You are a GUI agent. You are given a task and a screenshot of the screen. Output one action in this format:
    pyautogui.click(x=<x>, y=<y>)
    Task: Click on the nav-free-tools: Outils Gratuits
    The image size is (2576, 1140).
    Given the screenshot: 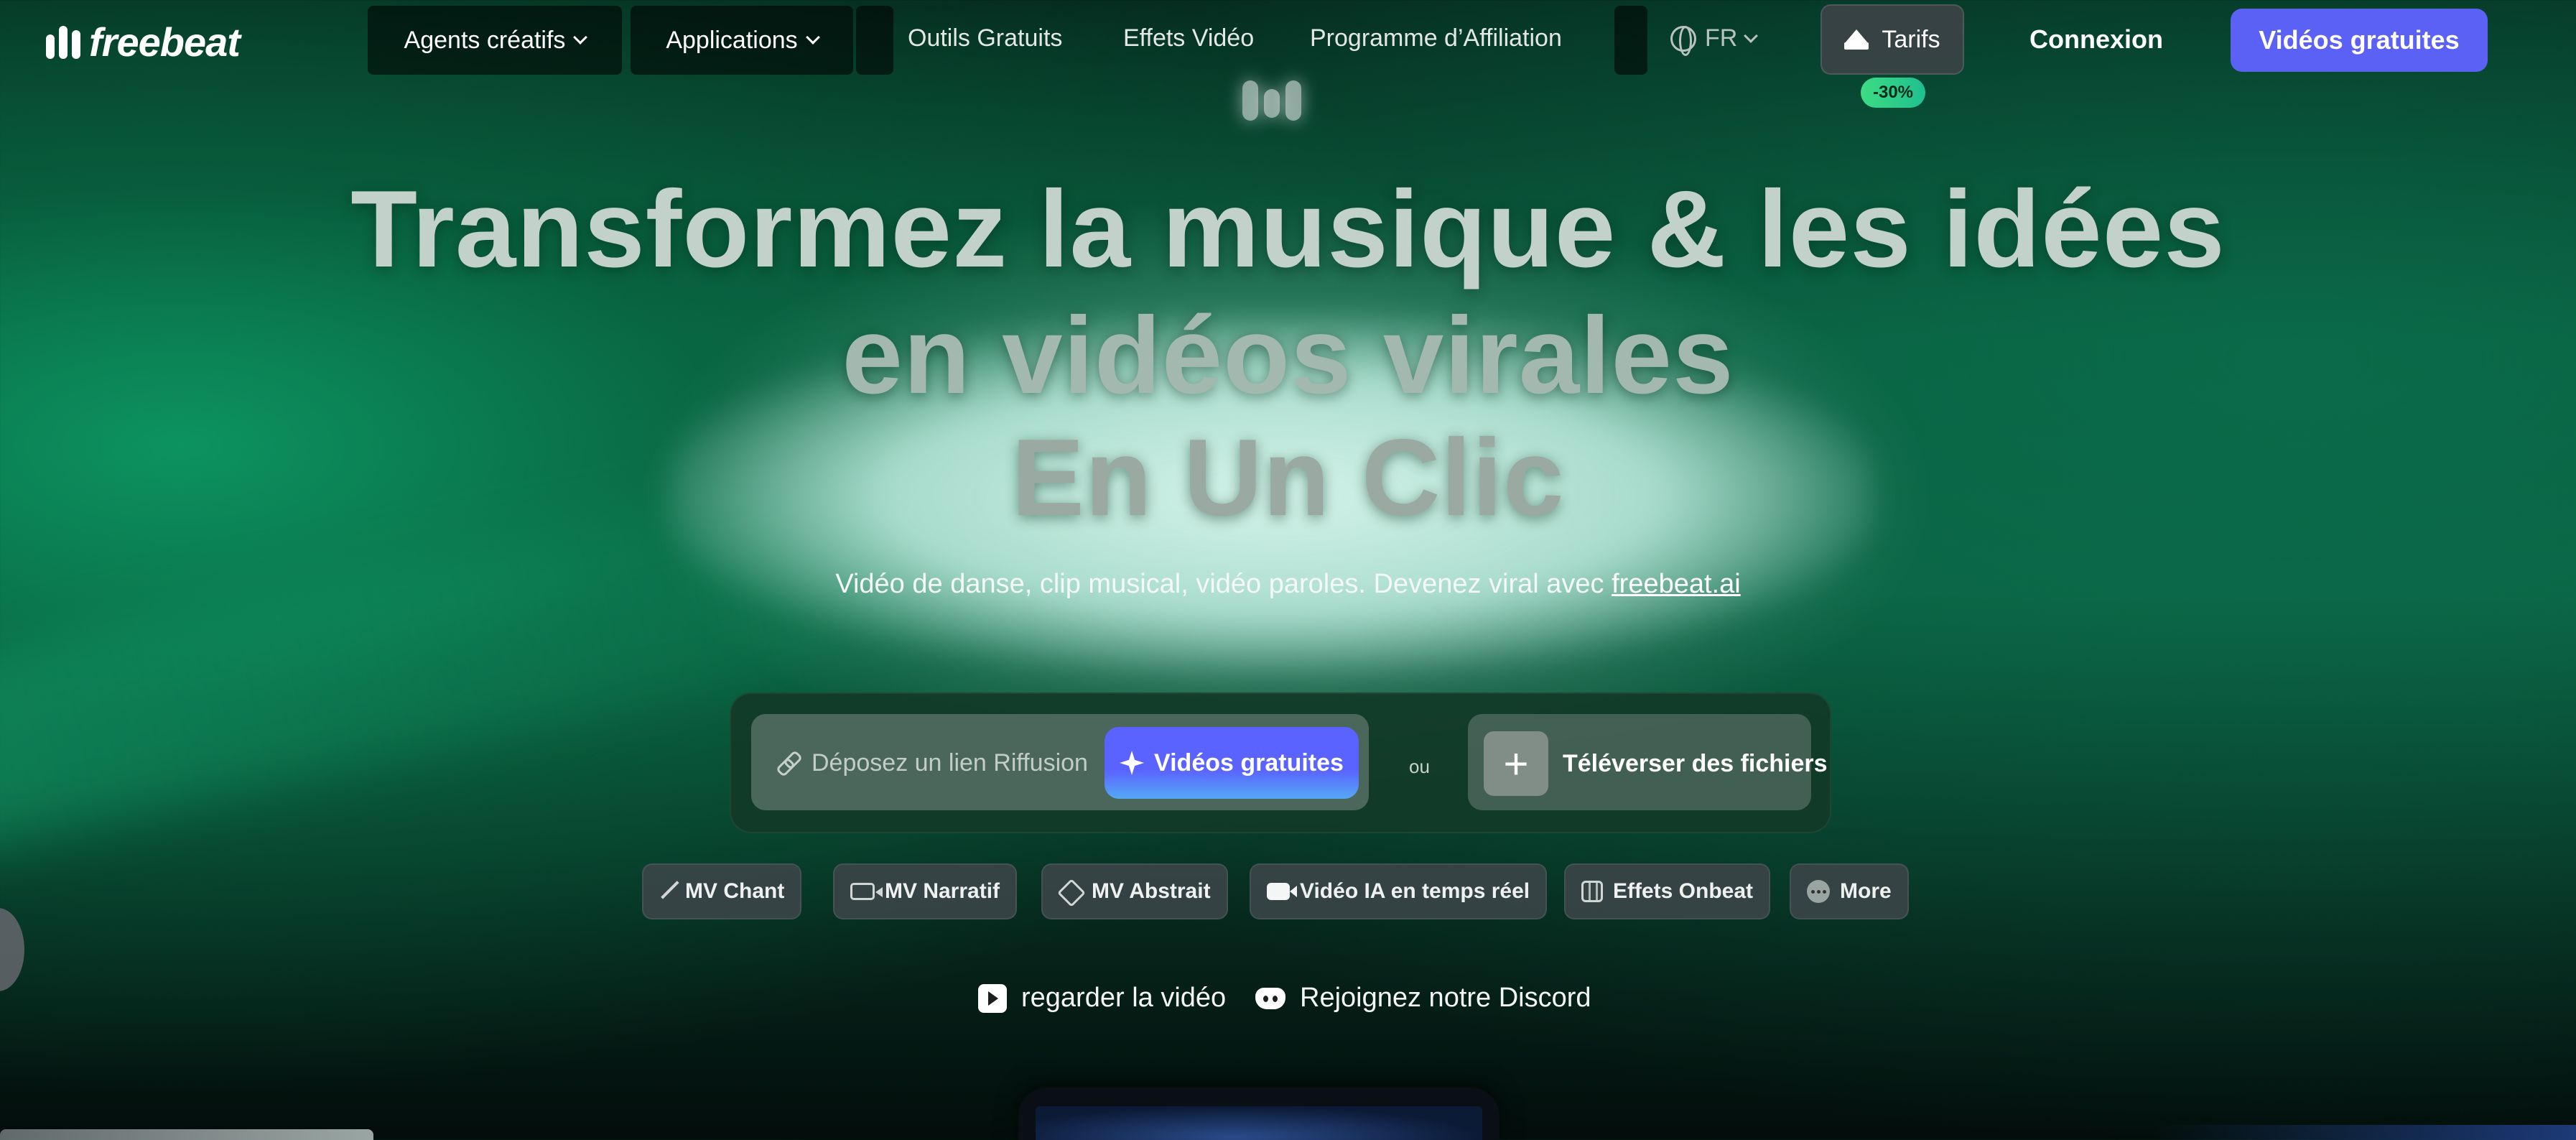 What is the action you would take?
    pyautogui.click(x=985, y=38)
    